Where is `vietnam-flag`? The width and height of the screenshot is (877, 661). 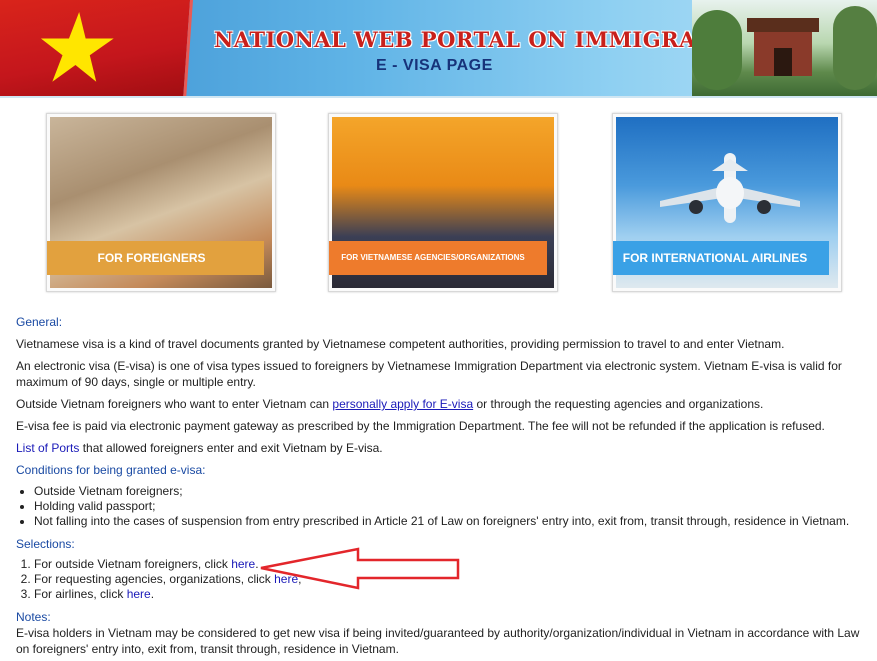 vietnam-flag is located at coordinates (96, 48).